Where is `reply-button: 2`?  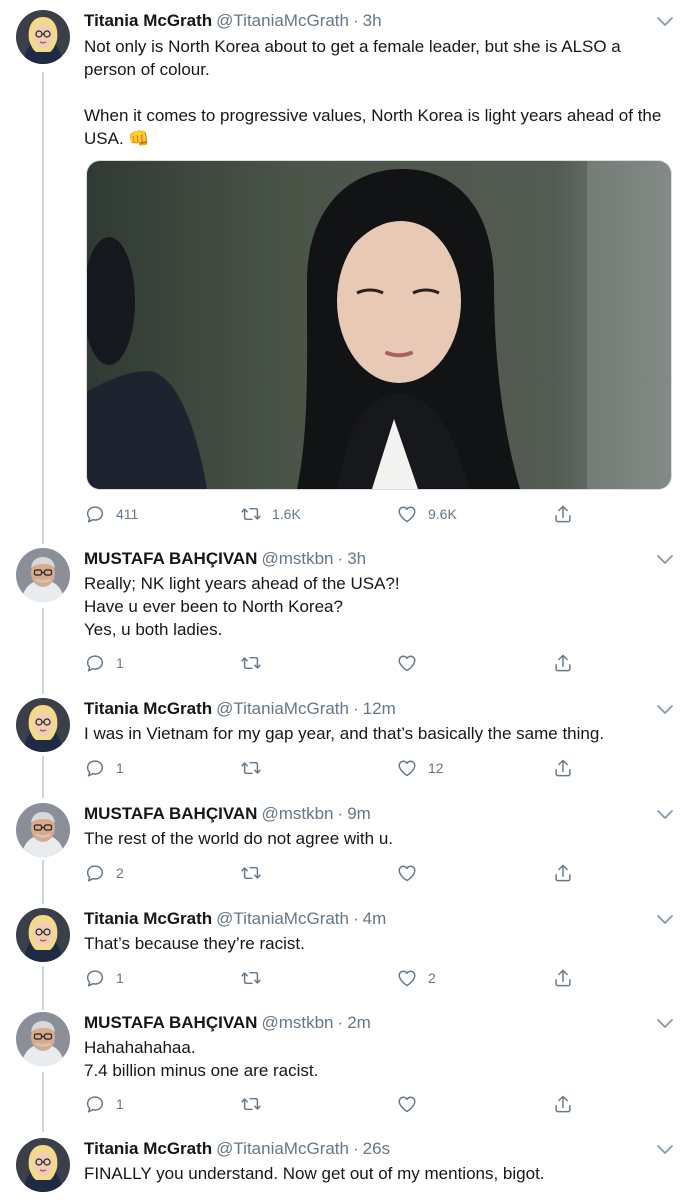 reply-button: 2 is located at coordinates (104, 873).